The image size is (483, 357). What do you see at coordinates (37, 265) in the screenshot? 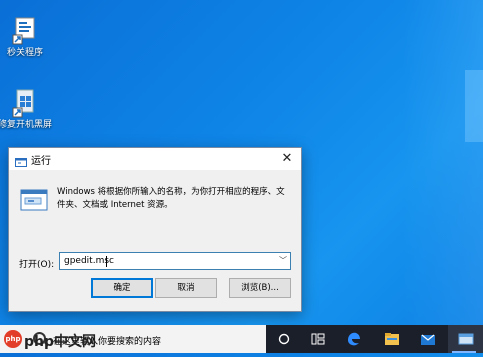
I see `open-label: 打开(O):` at bounding box center [37, 265].